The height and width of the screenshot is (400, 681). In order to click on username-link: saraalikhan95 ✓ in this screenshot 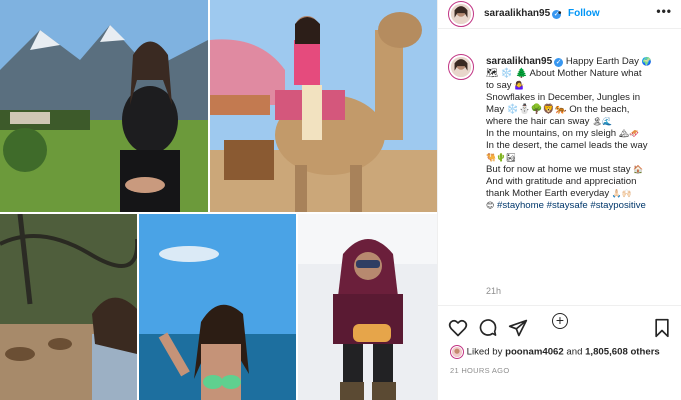, I will do `click(523, 13)`.